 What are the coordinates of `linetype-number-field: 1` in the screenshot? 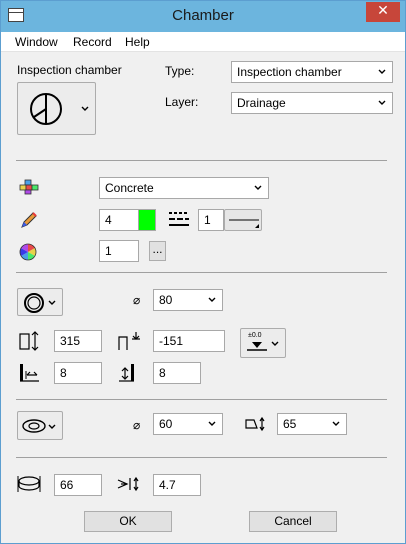 It's located at (211, 220).